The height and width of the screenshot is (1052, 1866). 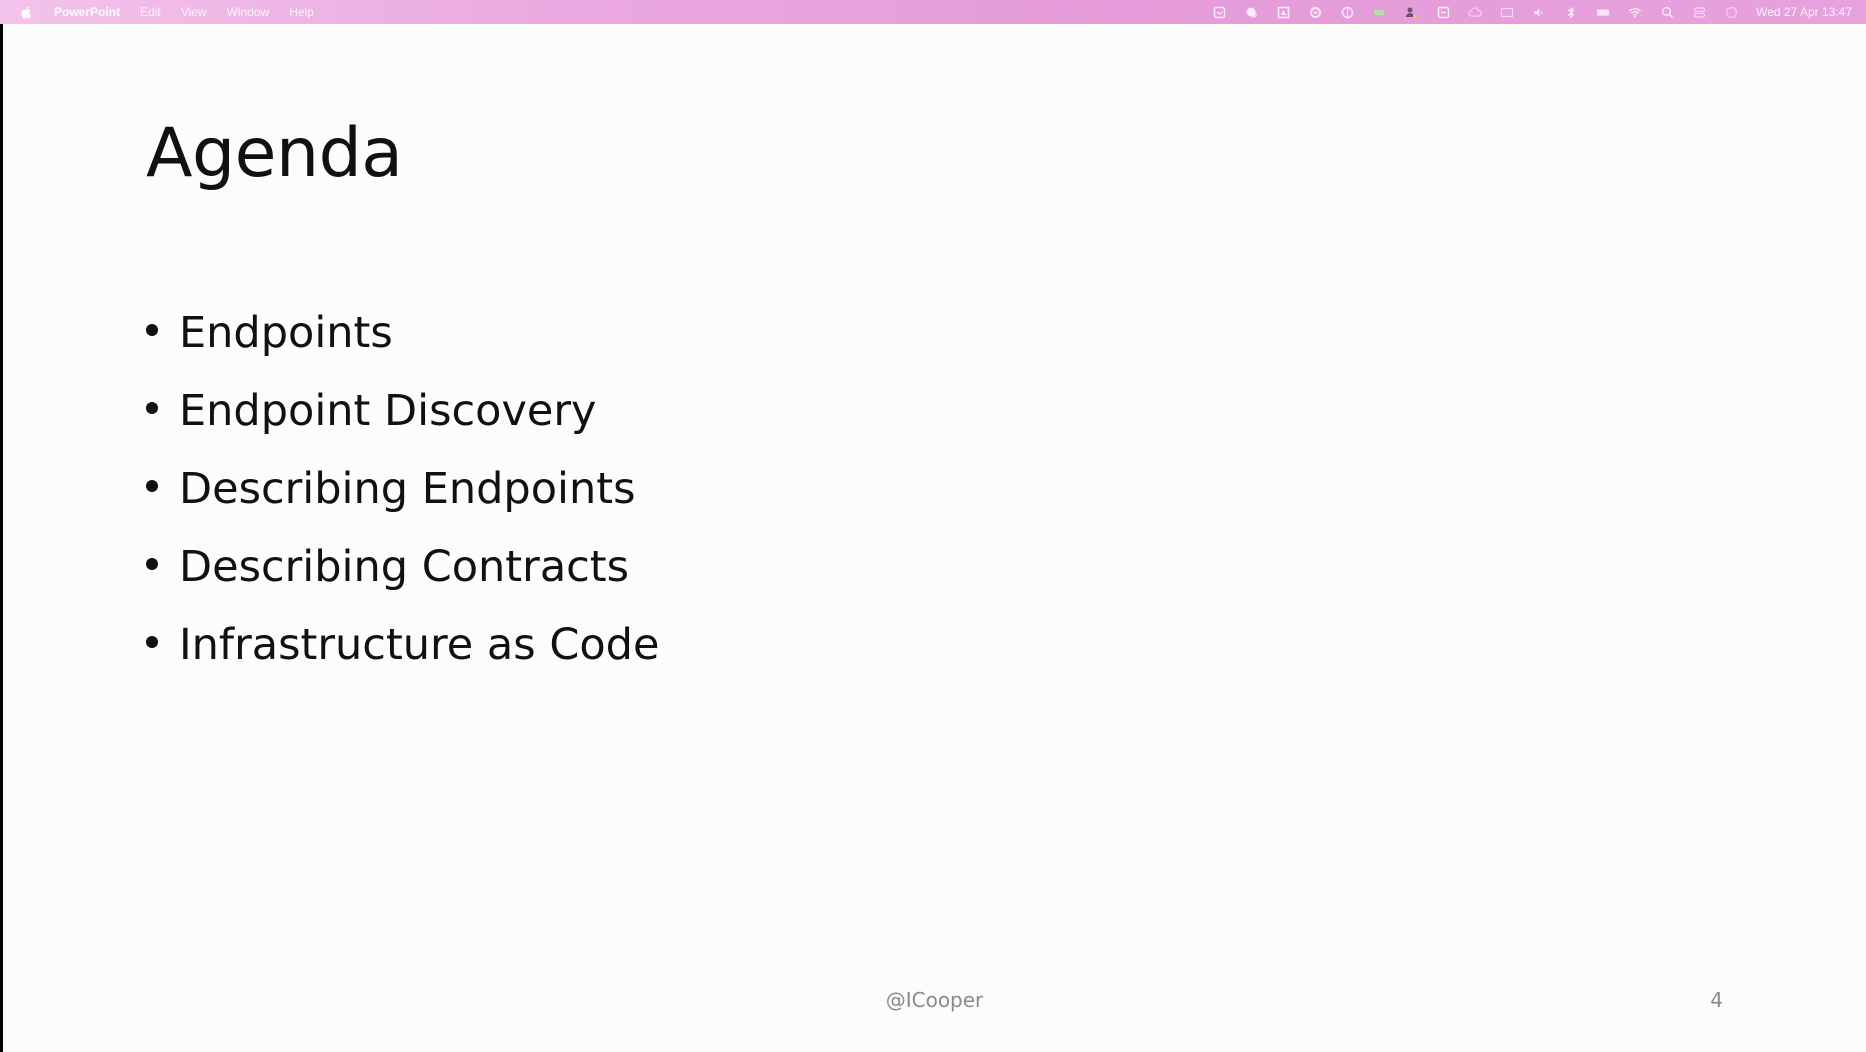 I want to click on drive-icon, so click(x=1283, y=12).